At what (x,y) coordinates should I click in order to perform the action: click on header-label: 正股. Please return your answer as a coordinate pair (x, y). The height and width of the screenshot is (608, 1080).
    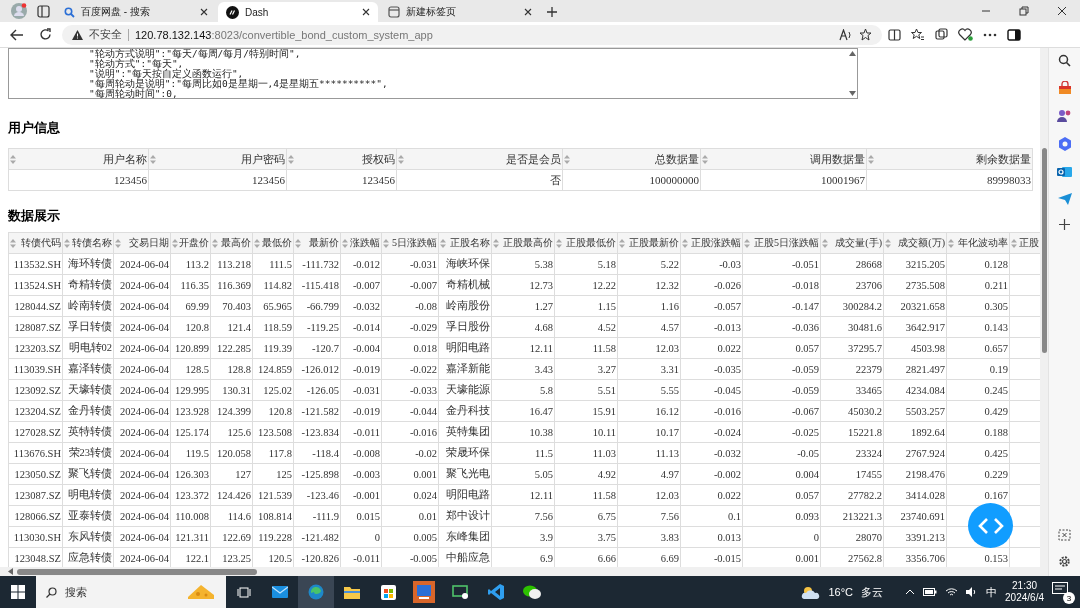
    Looking at the image, I should click on (1029, 243).